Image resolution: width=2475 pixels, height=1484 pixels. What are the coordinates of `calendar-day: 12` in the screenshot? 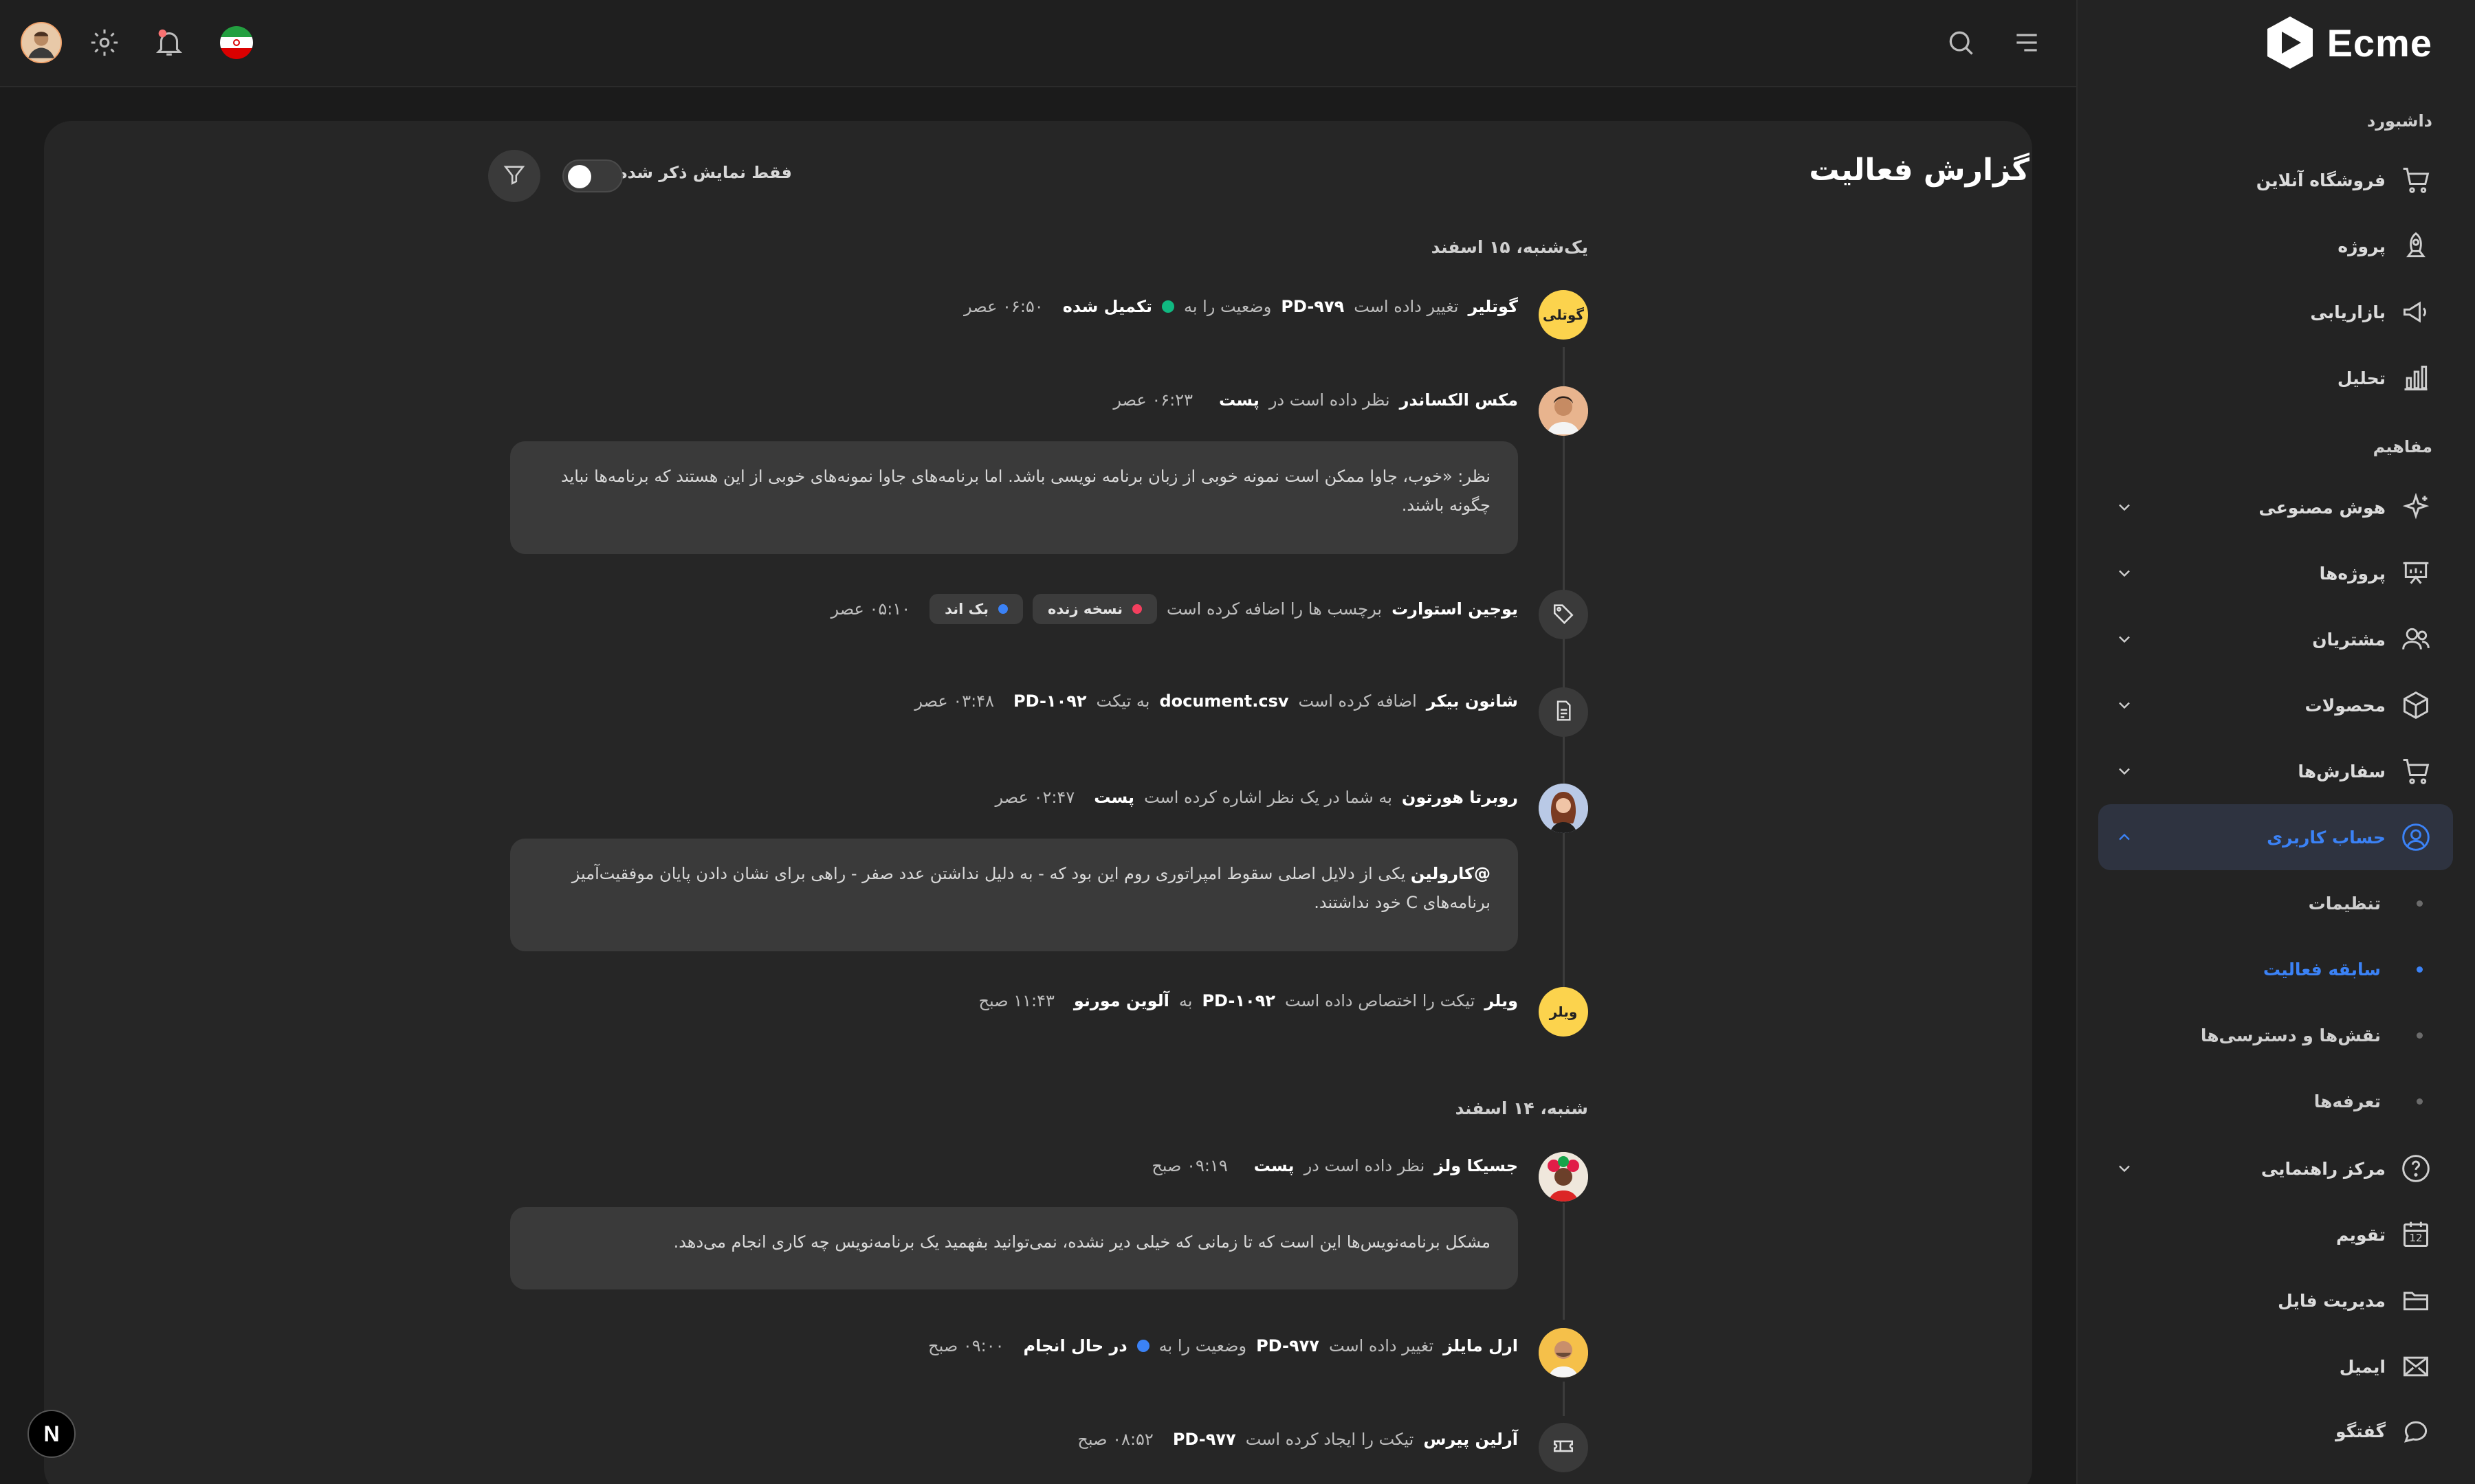 It's located at (2416, 1238).